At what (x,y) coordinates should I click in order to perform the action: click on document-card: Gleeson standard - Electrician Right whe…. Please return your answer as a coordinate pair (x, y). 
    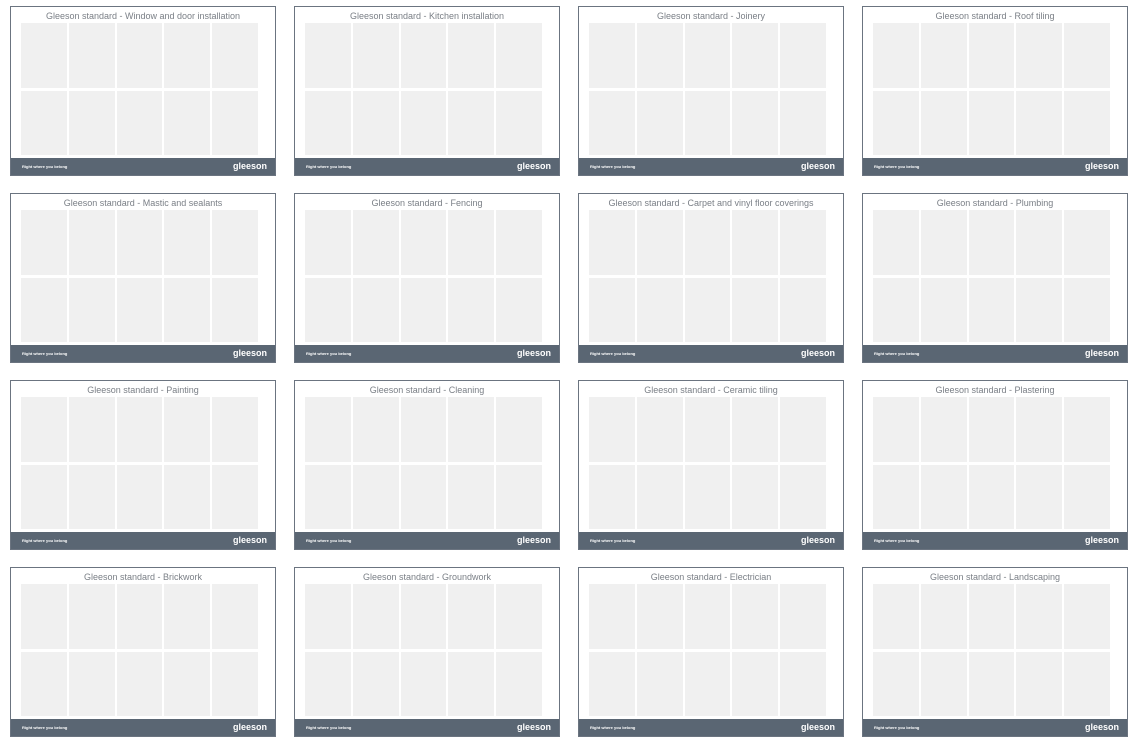
    Looking at the image, I should click on (711, 652).